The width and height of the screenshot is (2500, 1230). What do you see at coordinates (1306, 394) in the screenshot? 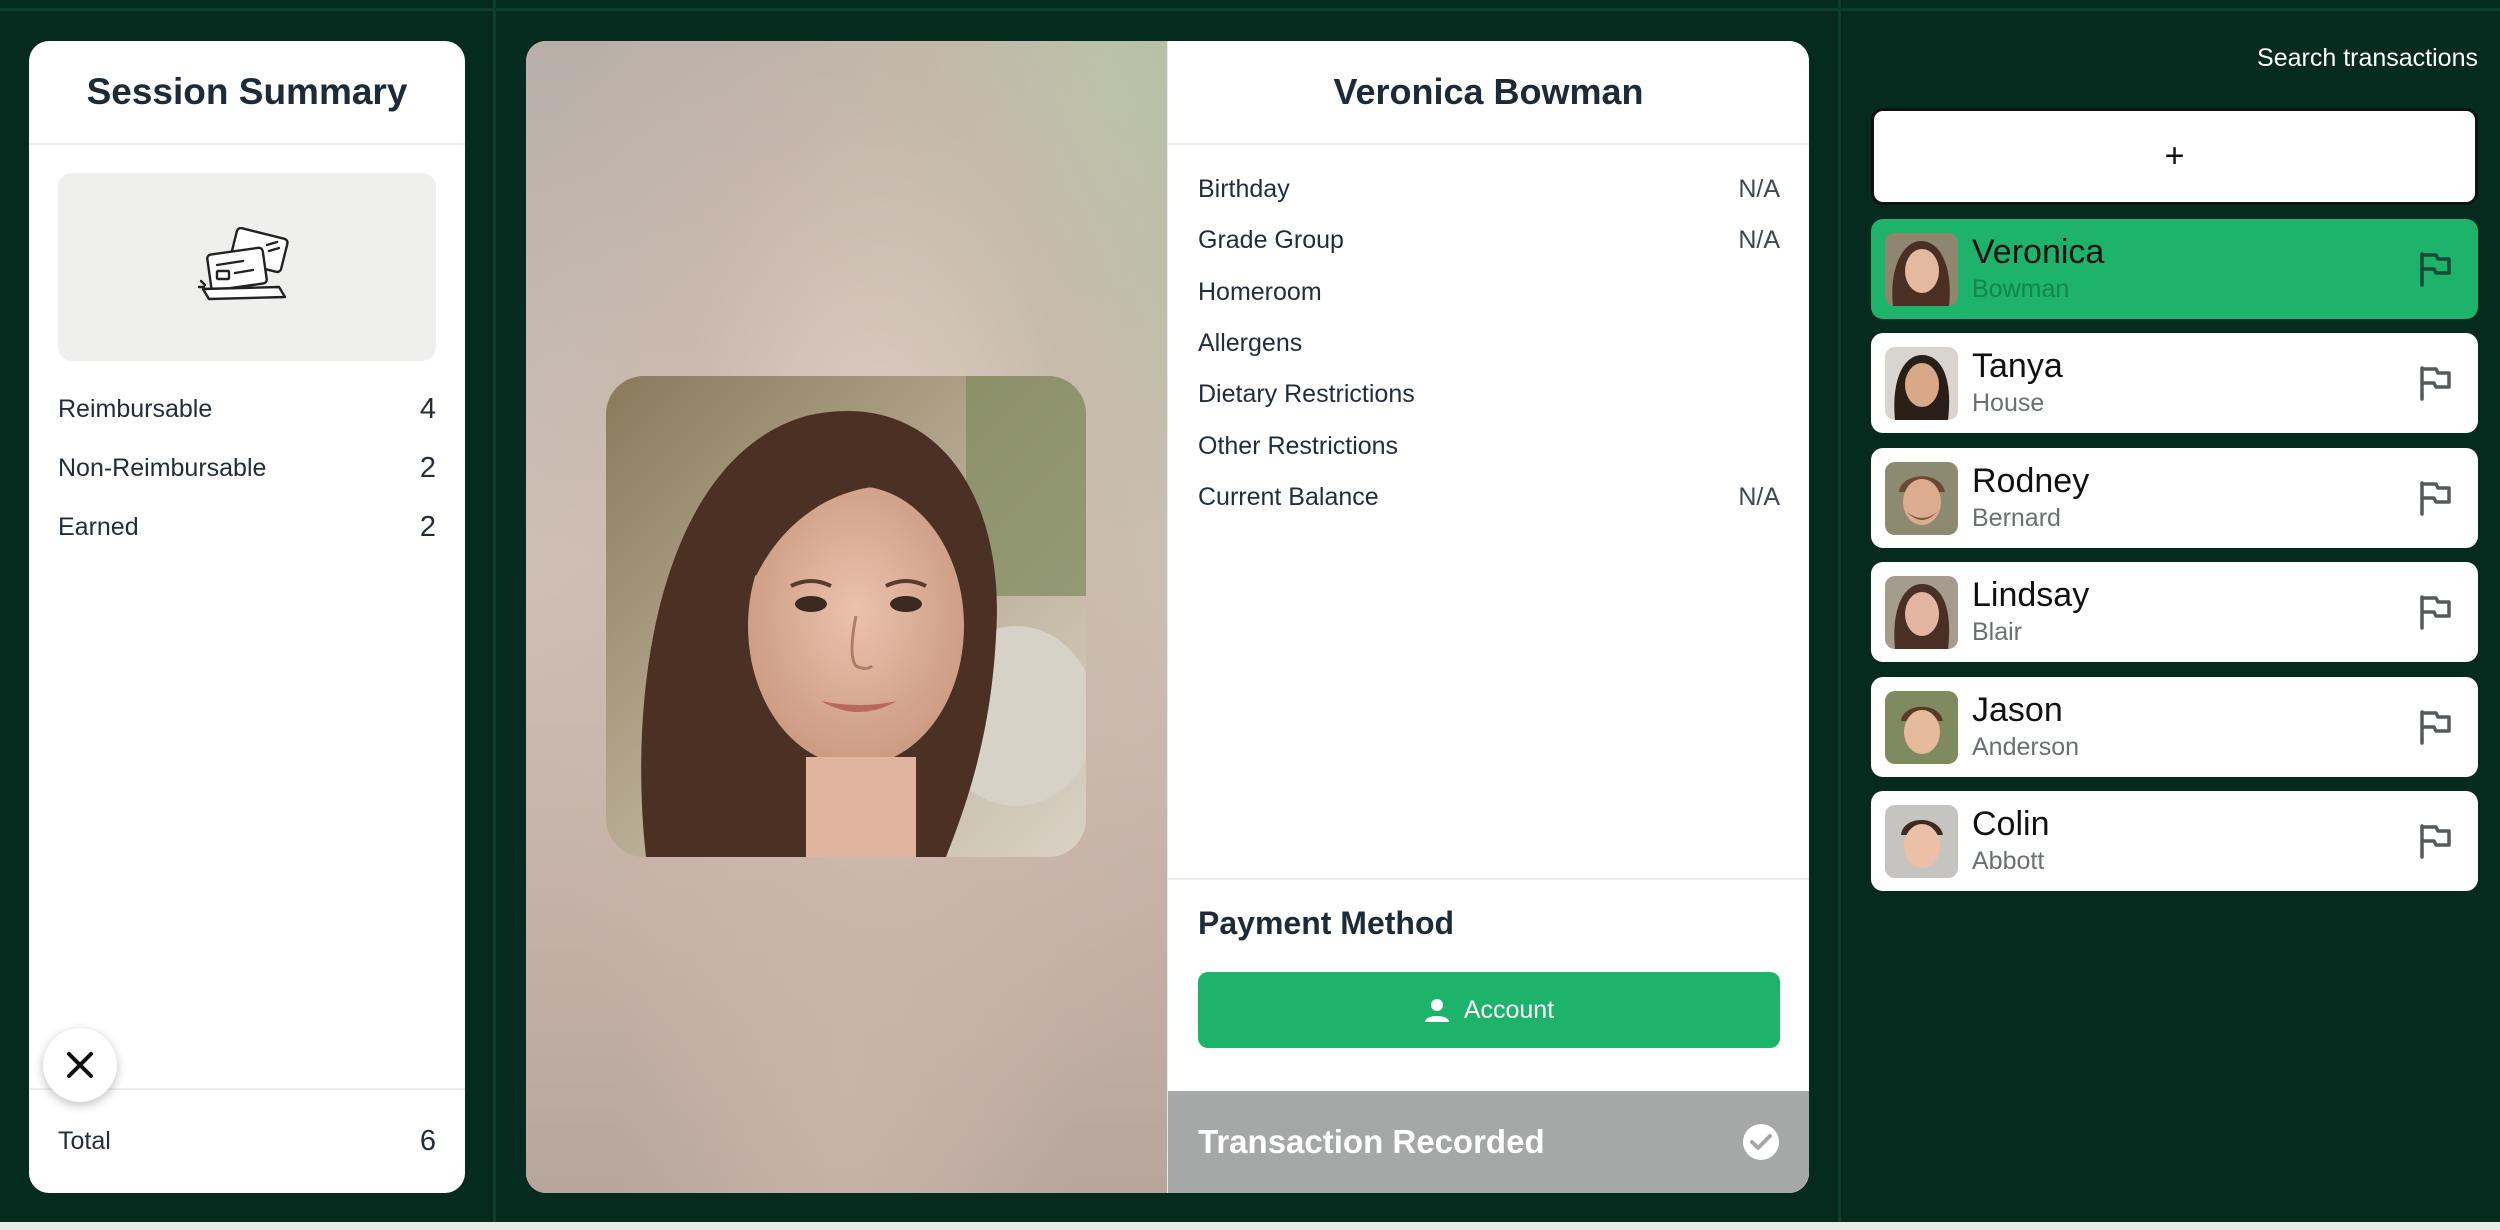
I see `field-label: Dietary Restrictions` at bounding box center [1306, 394].